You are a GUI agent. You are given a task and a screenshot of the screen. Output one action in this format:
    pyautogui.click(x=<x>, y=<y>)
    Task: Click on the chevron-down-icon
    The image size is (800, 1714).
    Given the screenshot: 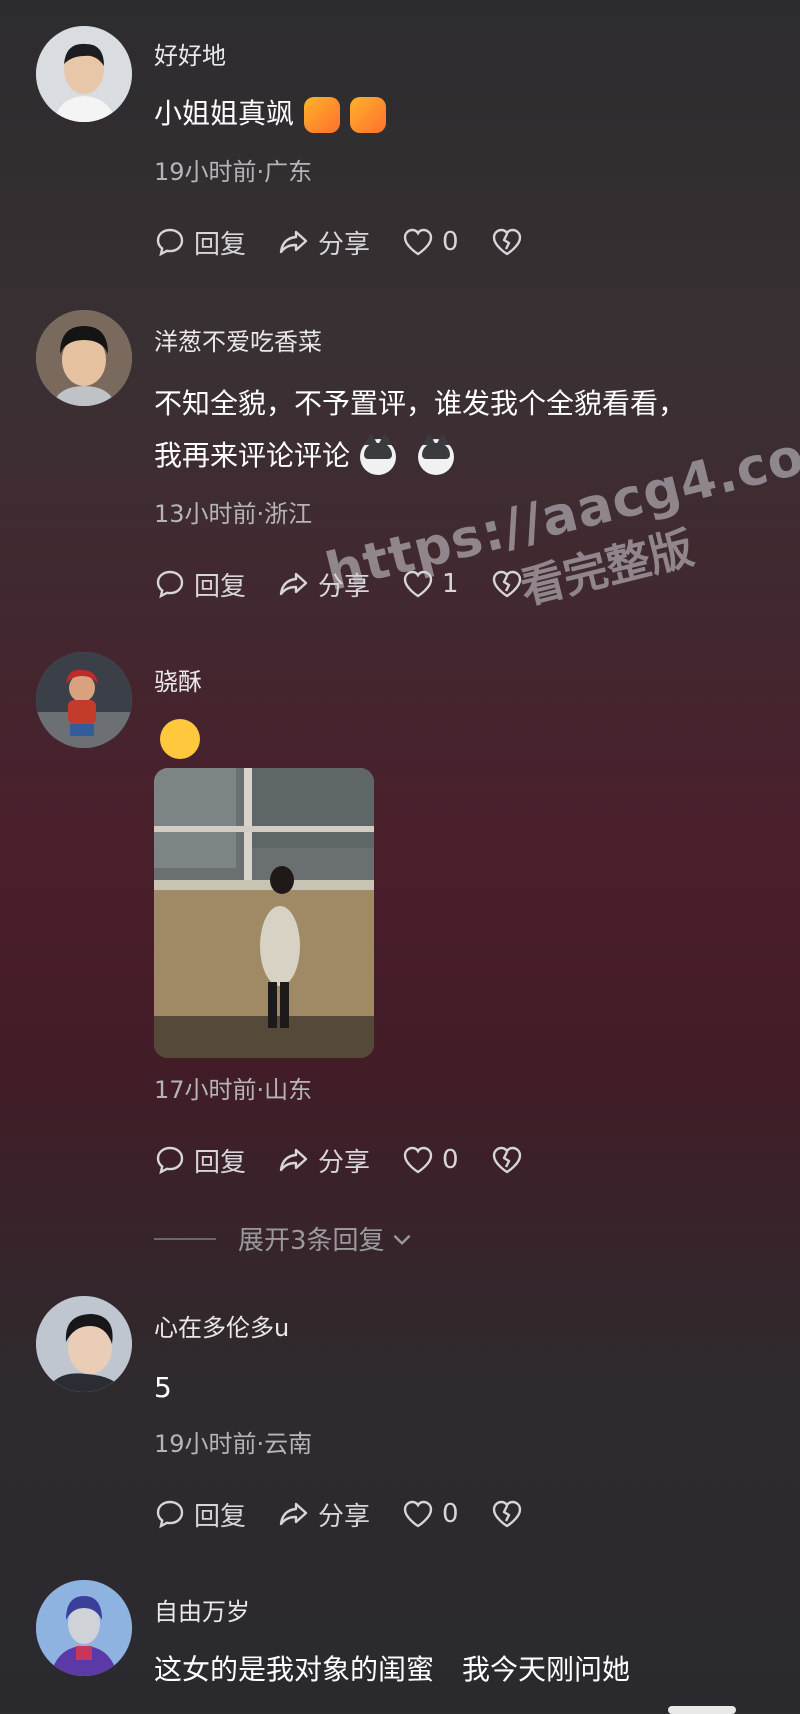 What is the action you would take?
    pyautogui.click(x=401, y=1239)
    